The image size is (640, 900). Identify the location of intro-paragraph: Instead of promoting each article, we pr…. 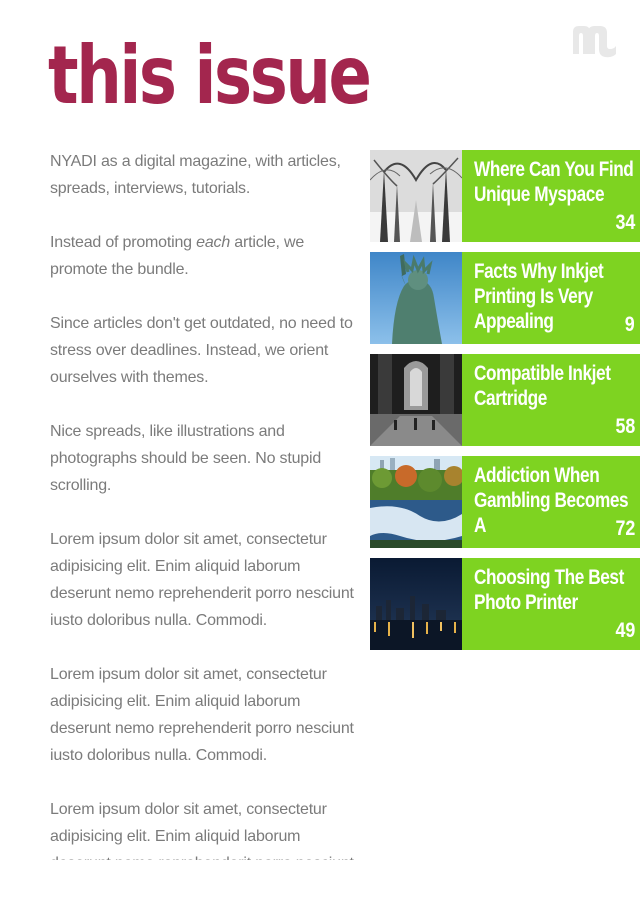
(206, 256).